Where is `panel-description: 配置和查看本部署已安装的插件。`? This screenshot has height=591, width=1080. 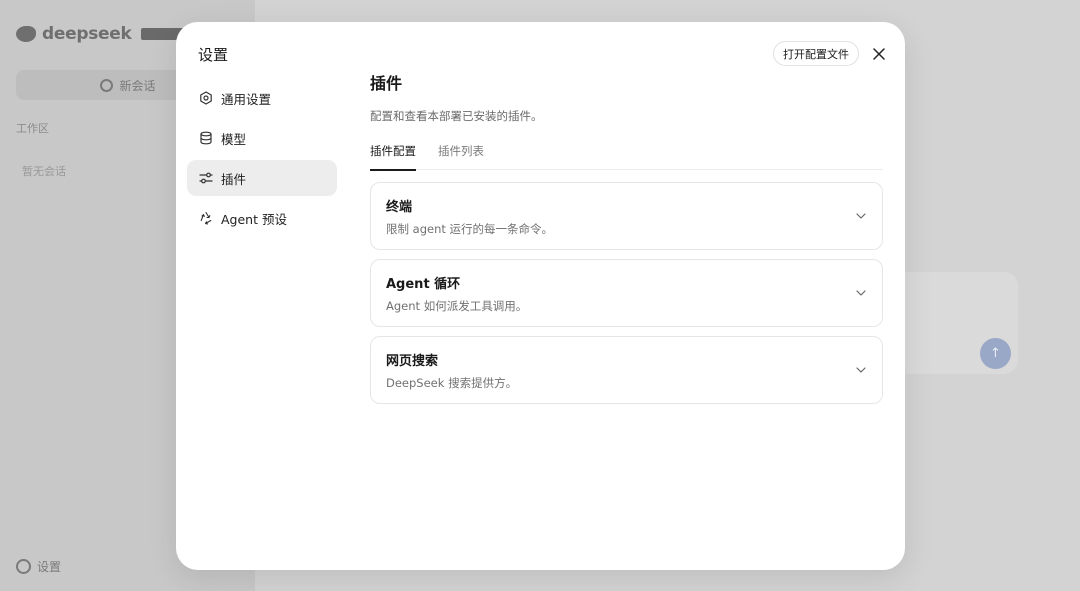 panel-description: 配置和查看本部署已安装的插件。 is located at coordinates (456, 116).